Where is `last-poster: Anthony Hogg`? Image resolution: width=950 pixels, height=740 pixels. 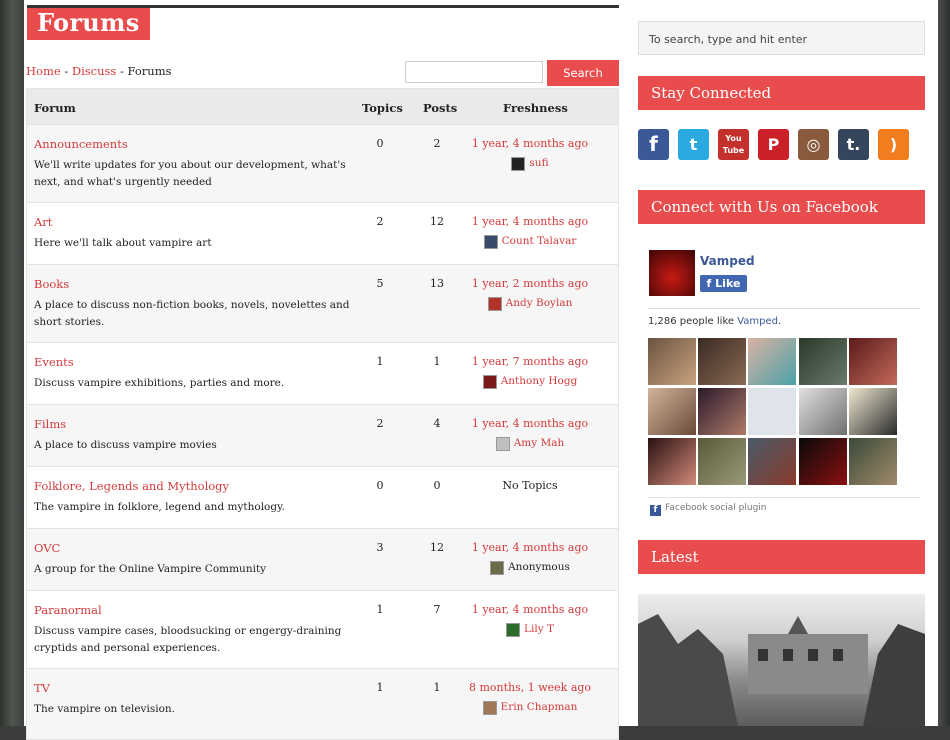 last-poster: Anthony Hogg is located at coordinates (530, 382).